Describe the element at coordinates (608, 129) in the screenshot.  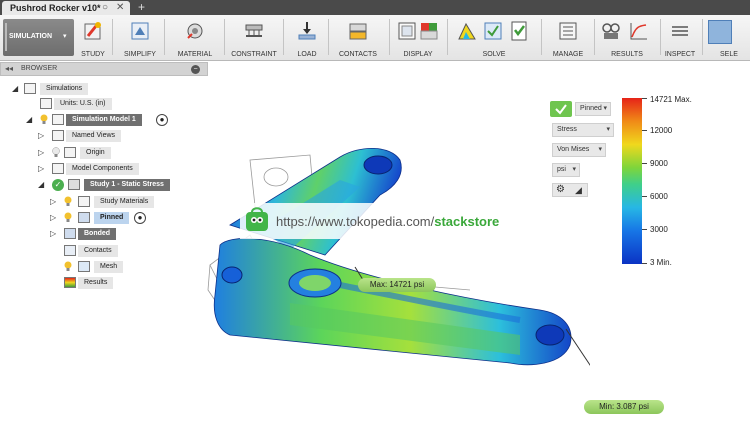
I see `chevron-down-icon: ▾` at that location.